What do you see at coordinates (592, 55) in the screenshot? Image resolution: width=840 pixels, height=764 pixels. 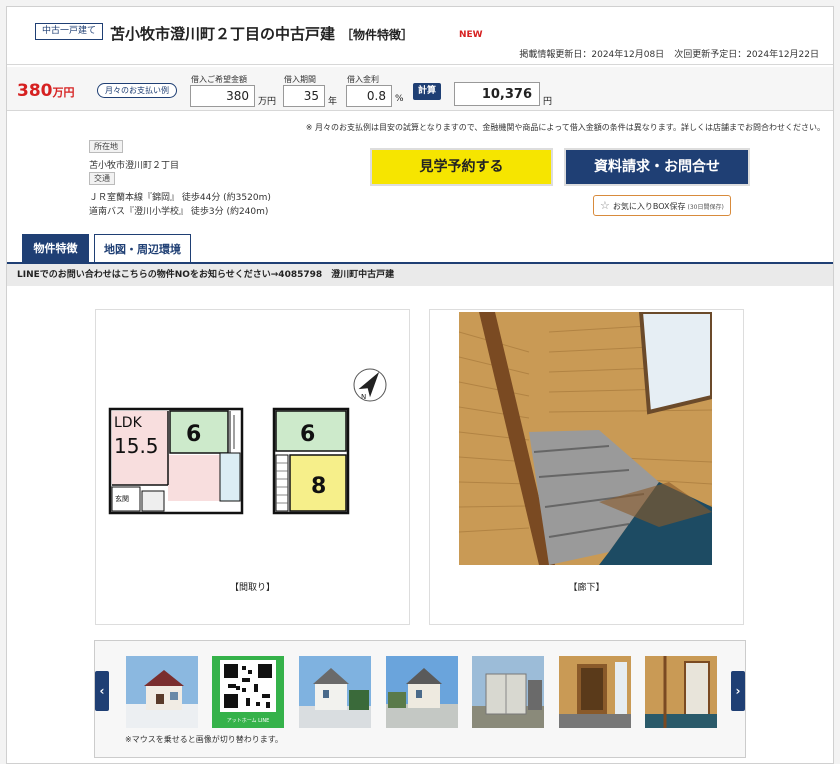 I see `published-date: 掲載情報更新日：2024年12月08日` at bounding box center [592, 55].